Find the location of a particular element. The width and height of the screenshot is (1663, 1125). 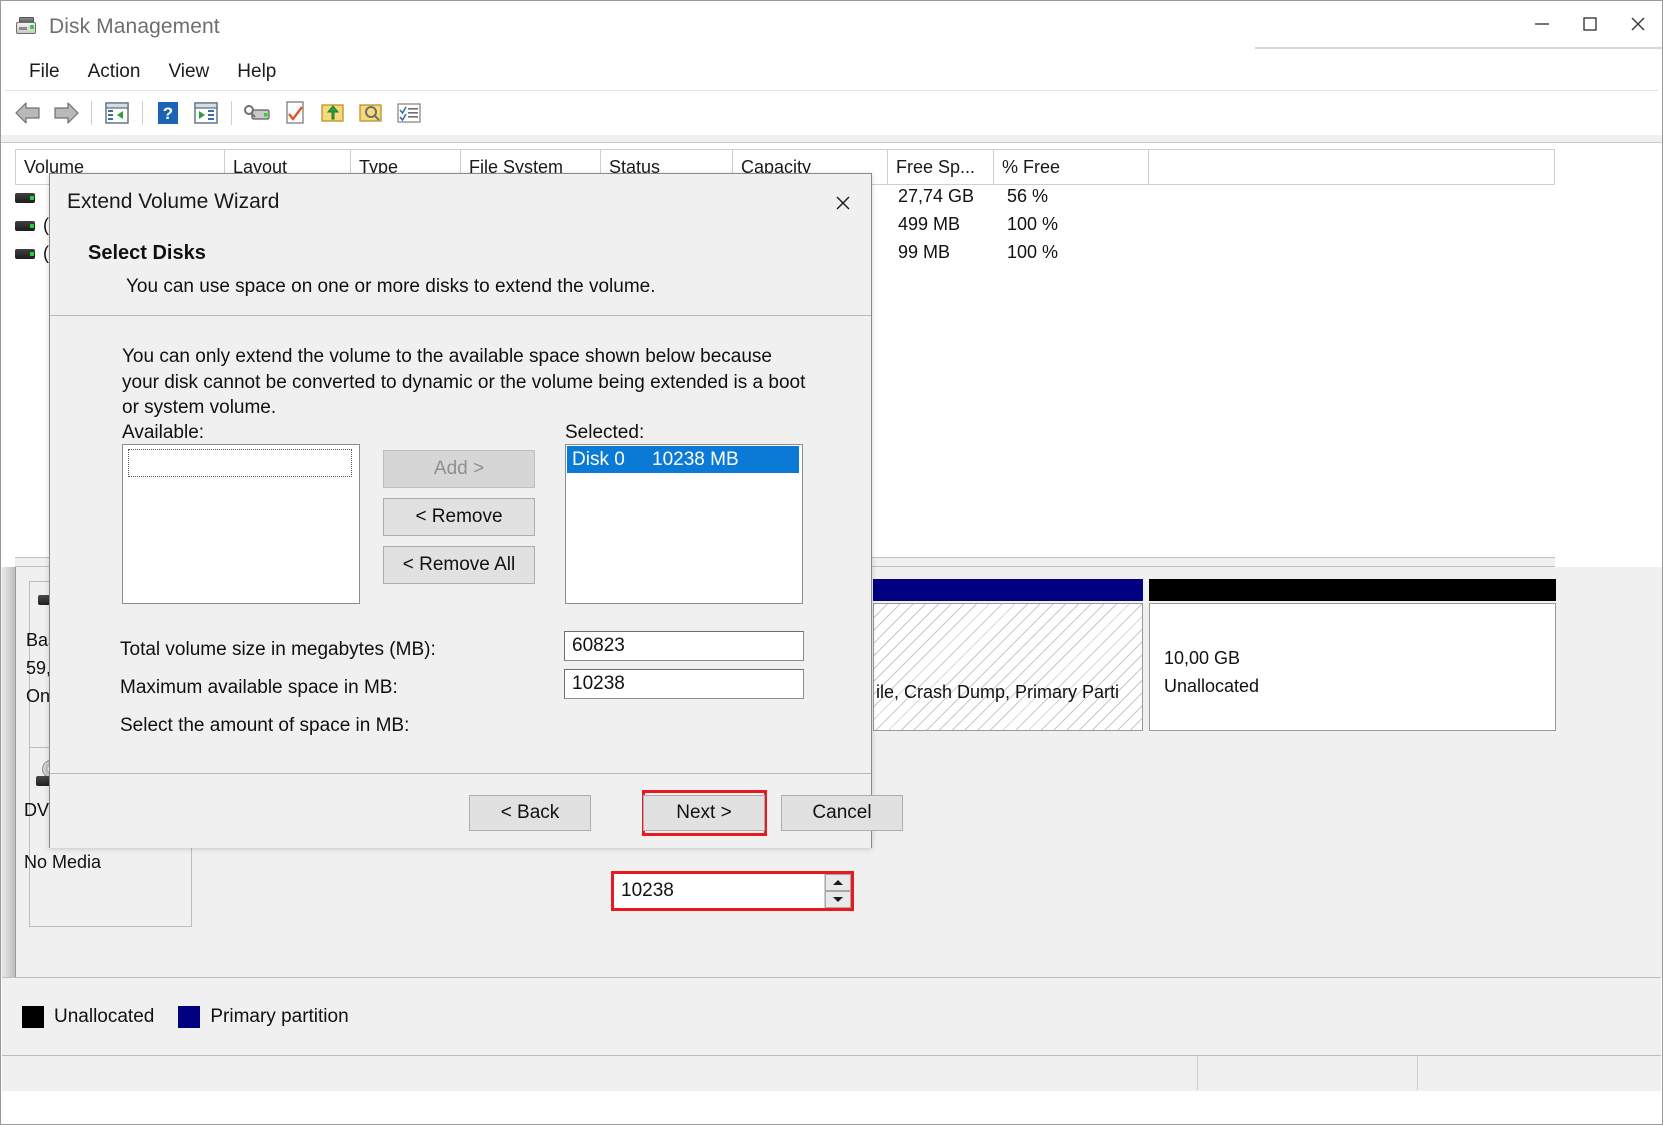

cell-free-space: 27,74 GB is located at coordinates (936, 196).